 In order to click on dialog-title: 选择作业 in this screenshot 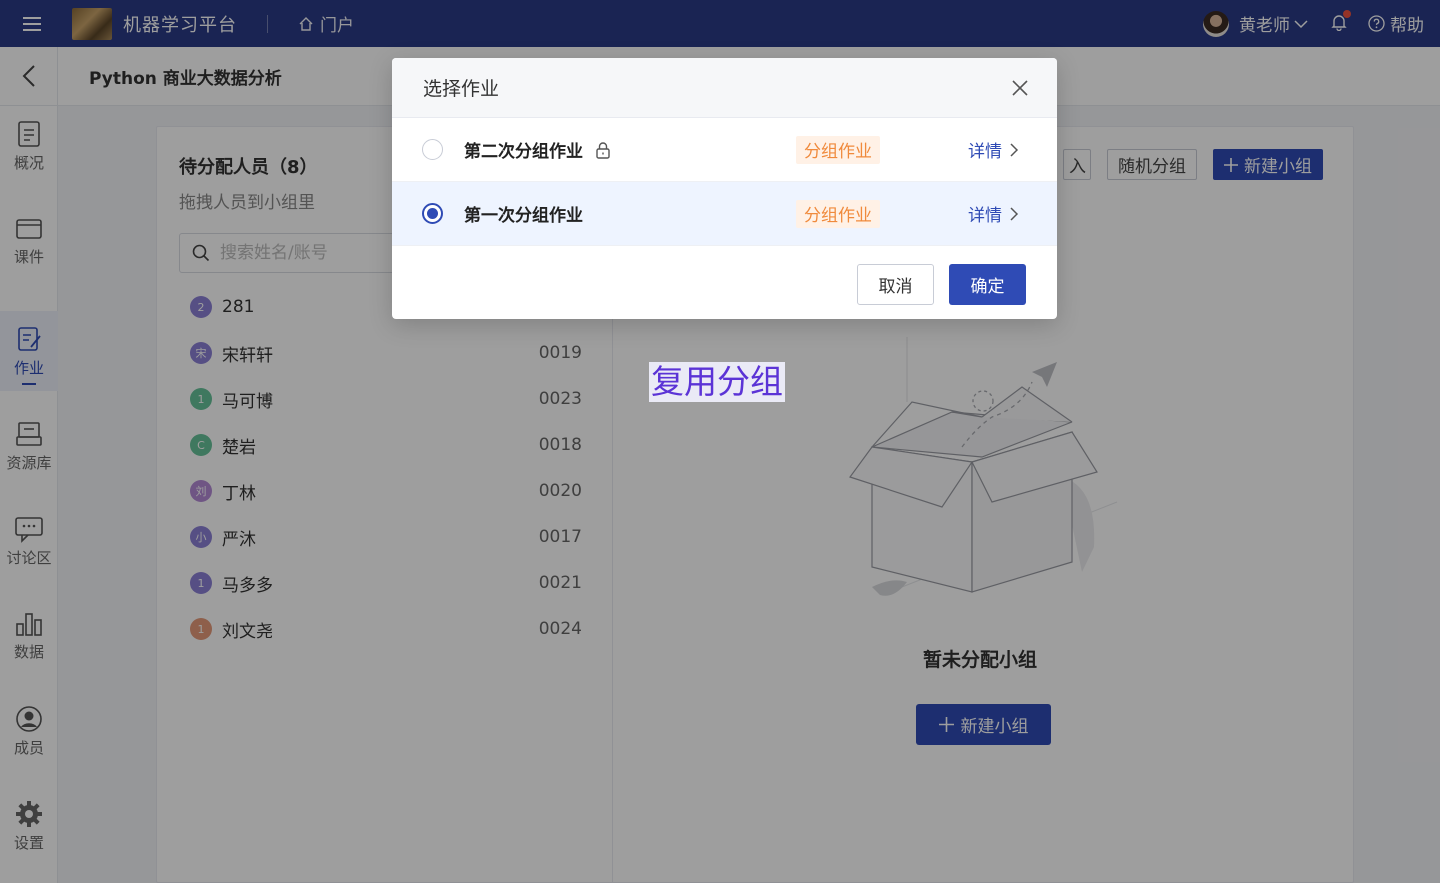, I will do `click(461, 89)`.